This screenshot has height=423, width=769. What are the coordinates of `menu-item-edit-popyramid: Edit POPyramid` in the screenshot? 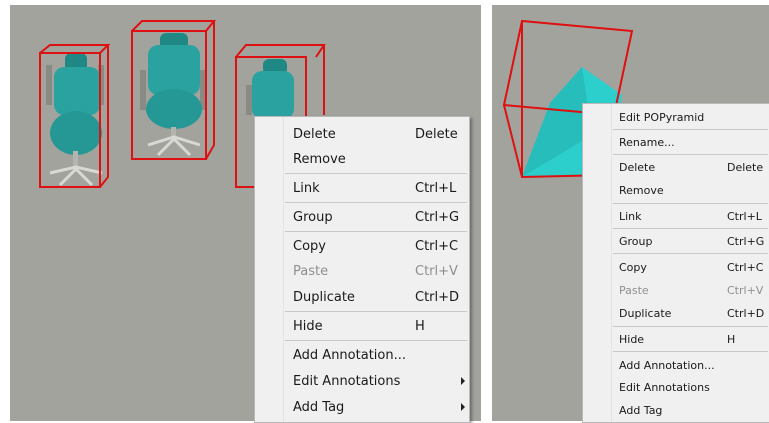 It's located at (676, 117).